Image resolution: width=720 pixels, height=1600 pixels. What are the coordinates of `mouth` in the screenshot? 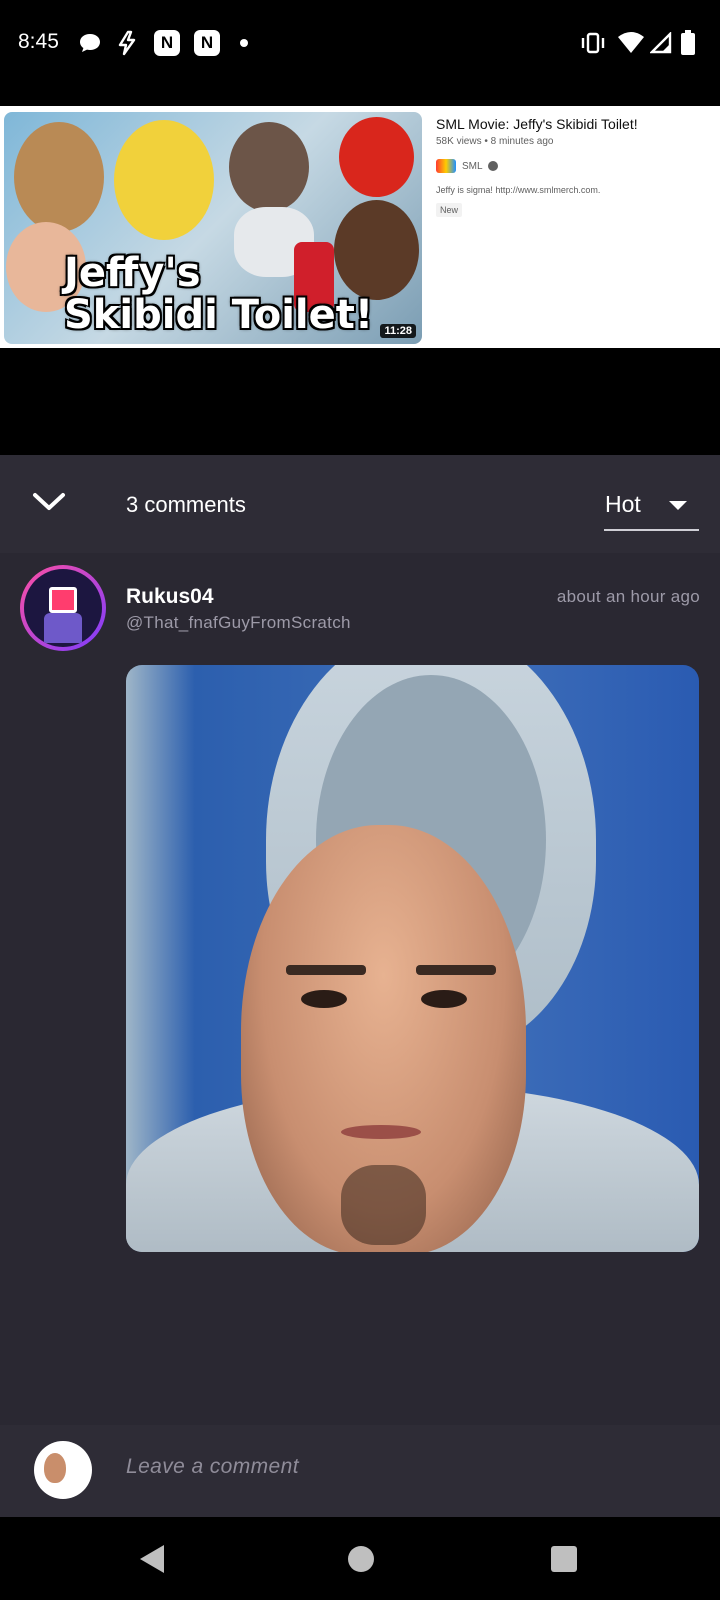 It's located at (381, 1132).